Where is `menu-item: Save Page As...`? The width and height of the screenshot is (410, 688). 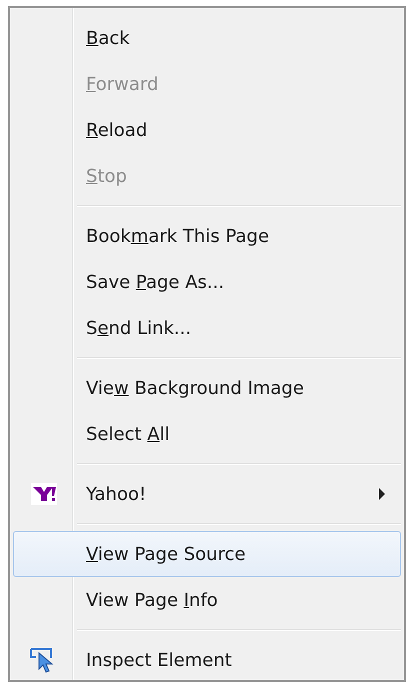 menu-item: Save Page As... is located at coordinates (207, 282).